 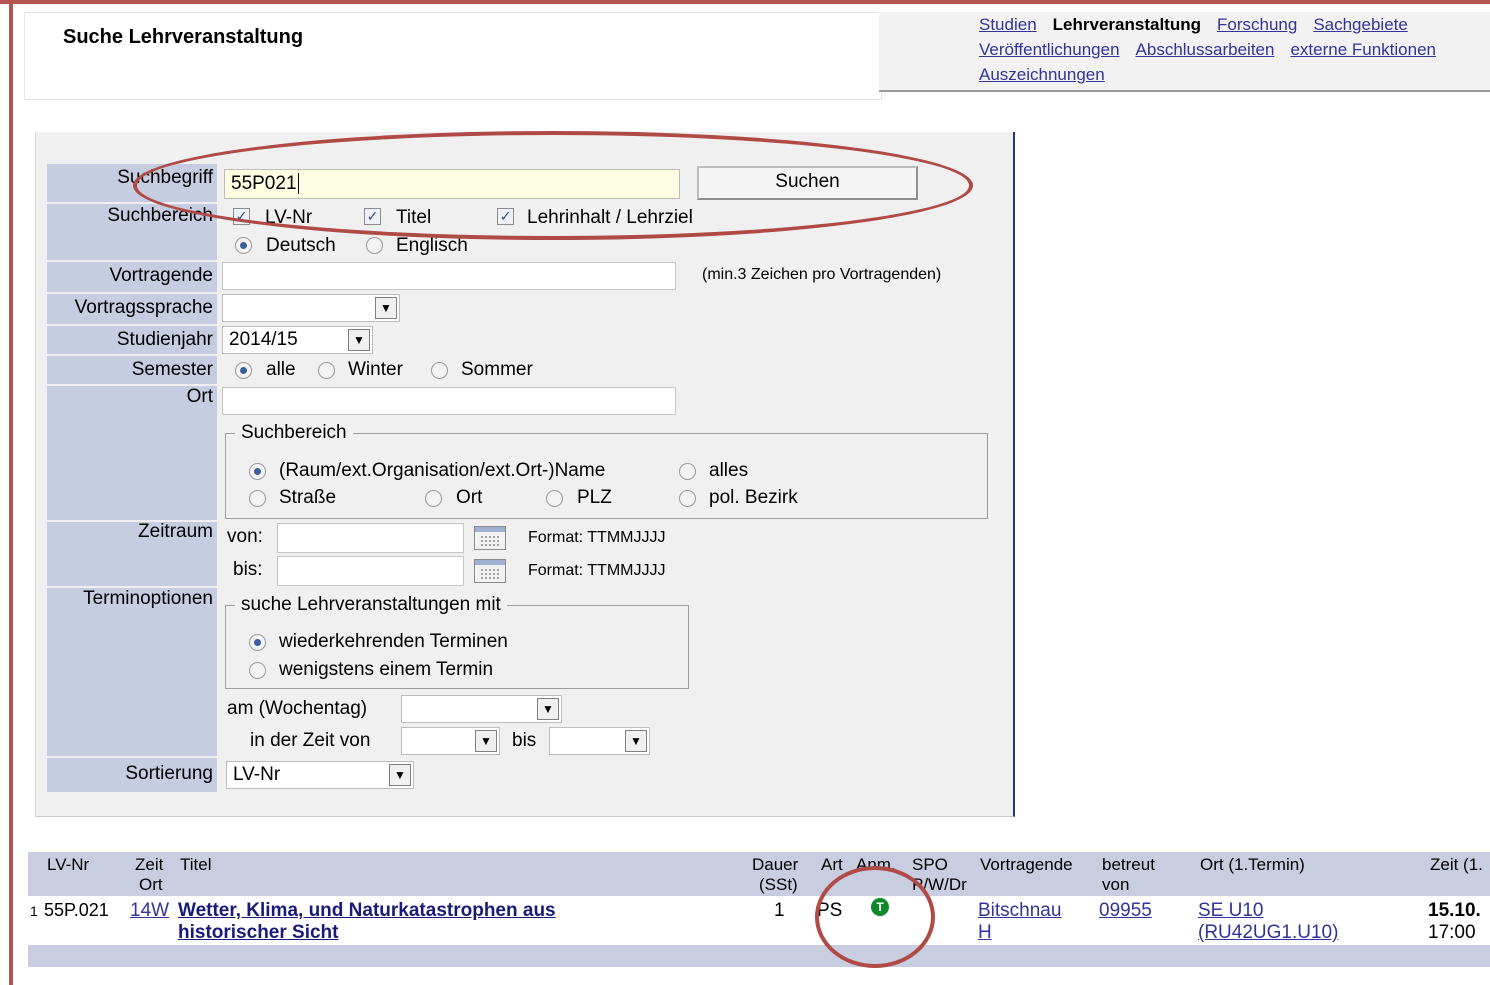 What do you see at coordinates (822, 274) in the screenshot?
I see `vortragende-hint: (min.3 Zeichen pro Vortragenden)` at bounding box center [822, 274].